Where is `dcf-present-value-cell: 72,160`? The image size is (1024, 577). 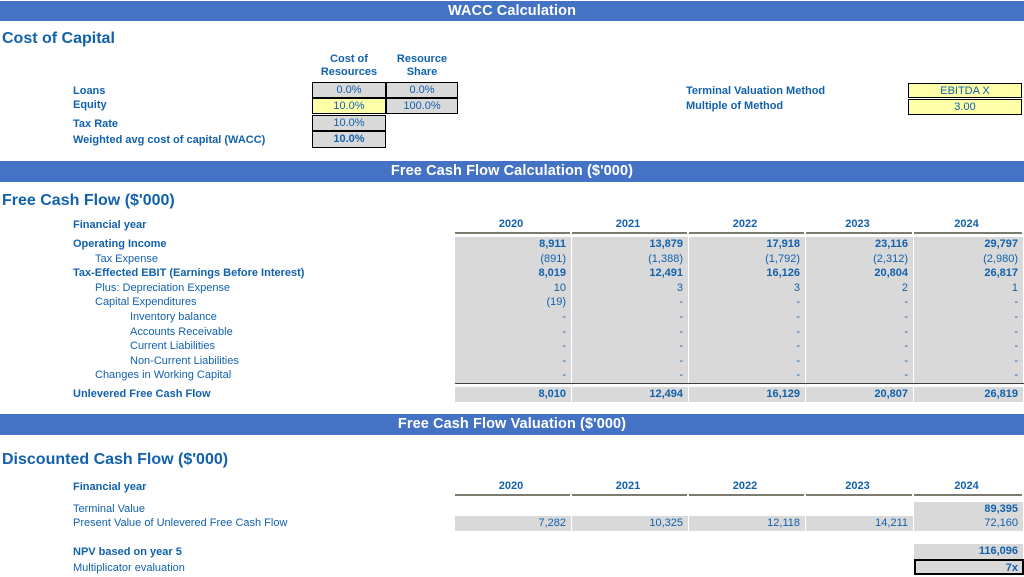
dcf-present-value-cell: 72,160 is located at coordinates (969, 523).